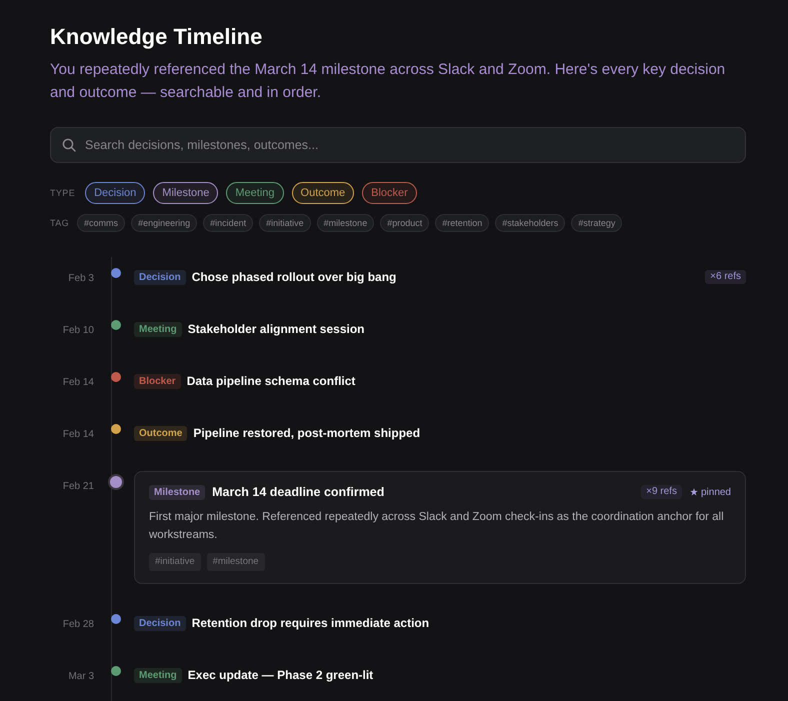 The image size is (788, 701). What do you see at coordinates (69, 145) in the screenshot?
I see `search-icon` at bounding box center [69, 145].